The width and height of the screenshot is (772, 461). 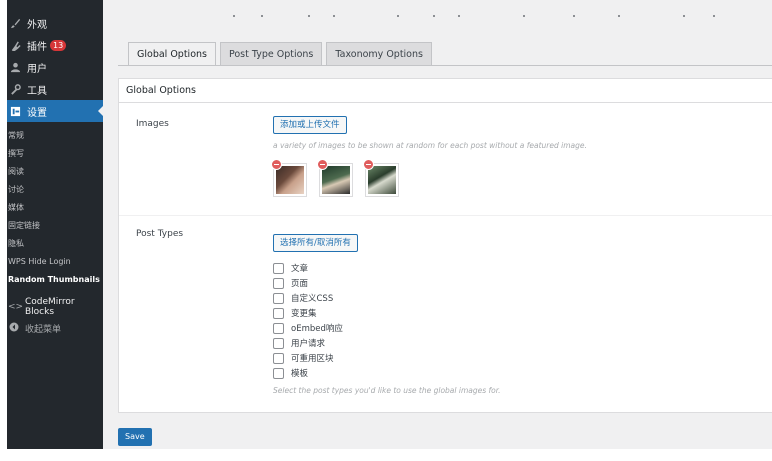 I want to click on post-type-label: 变更集, so click(x=304, y=314).